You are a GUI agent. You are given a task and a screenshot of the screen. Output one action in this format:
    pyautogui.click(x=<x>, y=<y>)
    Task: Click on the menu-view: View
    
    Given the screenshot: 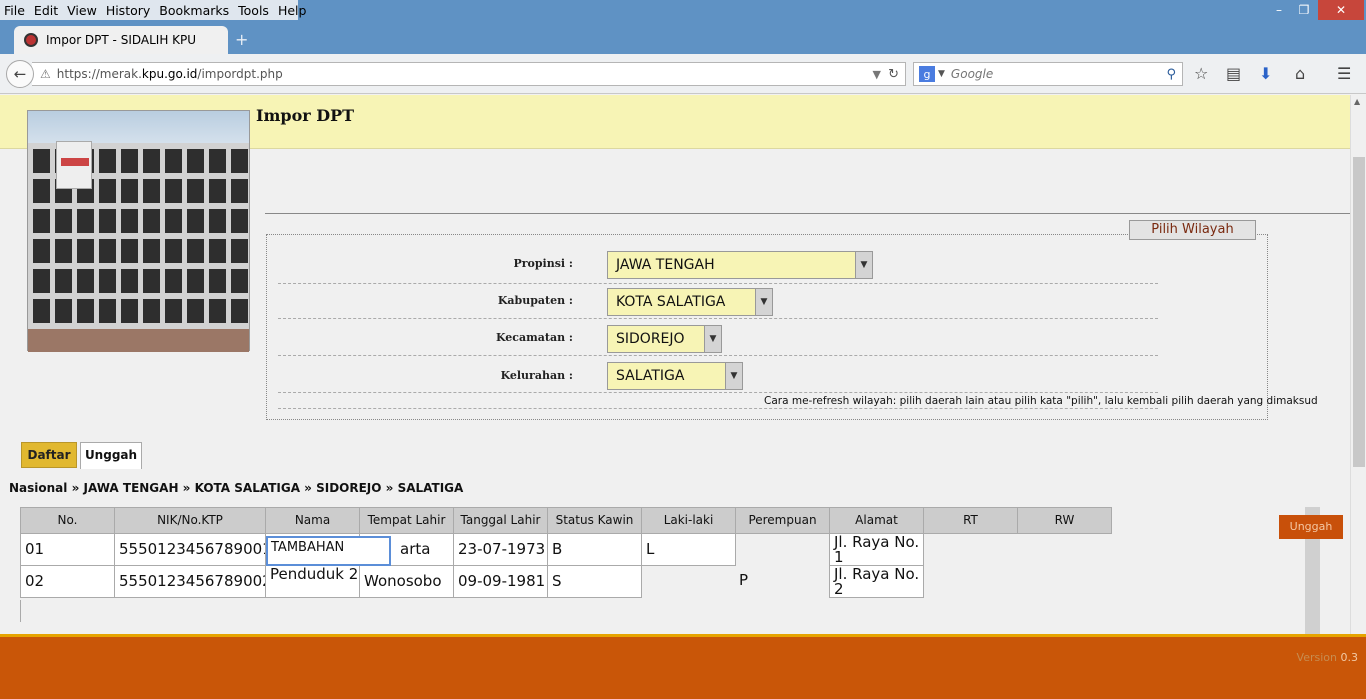 What is the action you would take?
    pyautogui.click(x=82, y=10)
    